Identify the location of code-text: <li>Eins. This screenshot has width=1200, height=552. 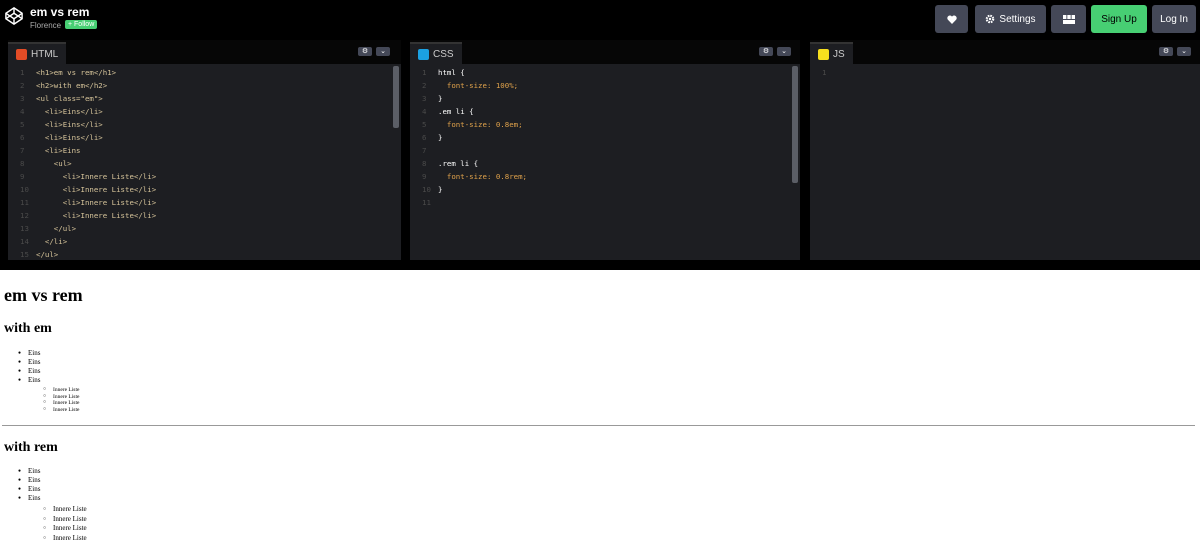
(58, 150).